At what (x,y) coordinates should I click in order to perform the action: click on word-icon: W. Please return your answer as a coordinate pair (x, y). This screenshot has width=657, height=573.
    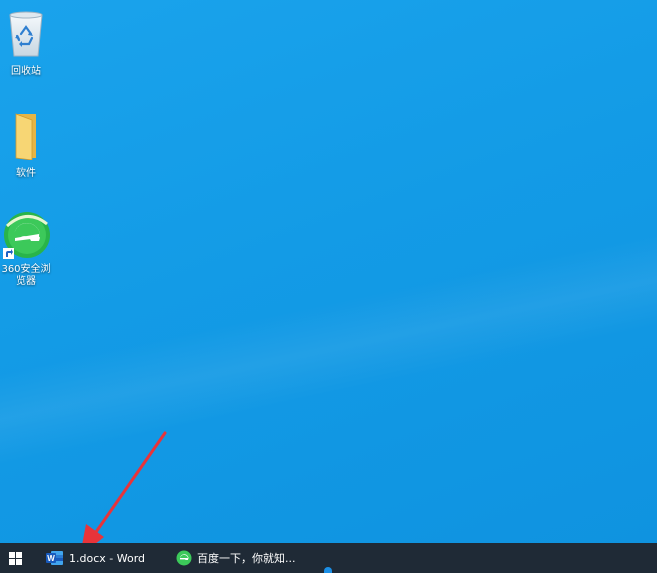
    Looking at the image, I should click on (55, 558).